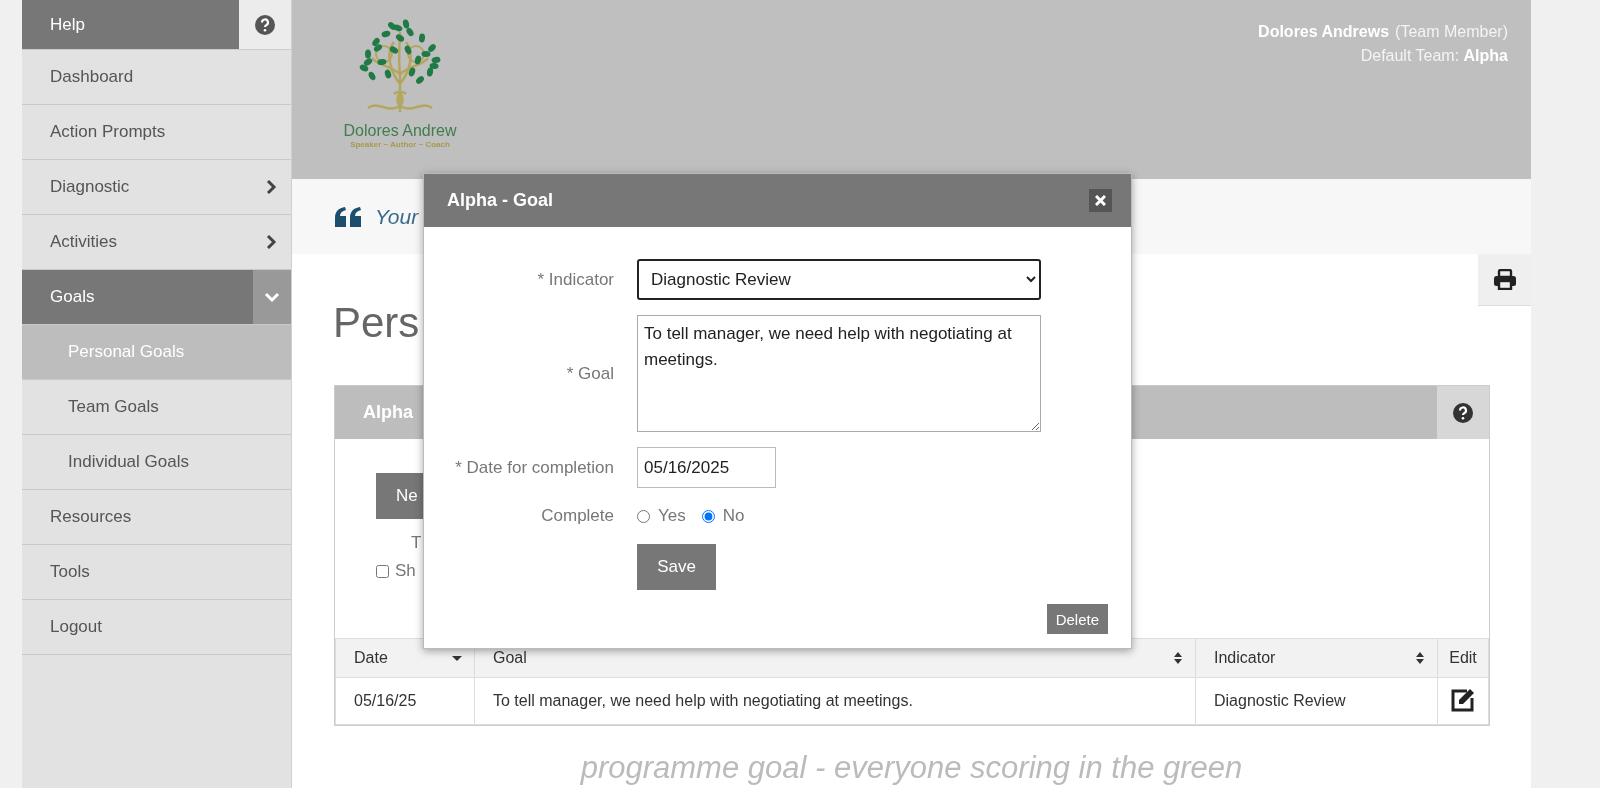  Describe the element at coordinates (589, 373) in the screenshot. I see `field-label: * Goal` at that location.